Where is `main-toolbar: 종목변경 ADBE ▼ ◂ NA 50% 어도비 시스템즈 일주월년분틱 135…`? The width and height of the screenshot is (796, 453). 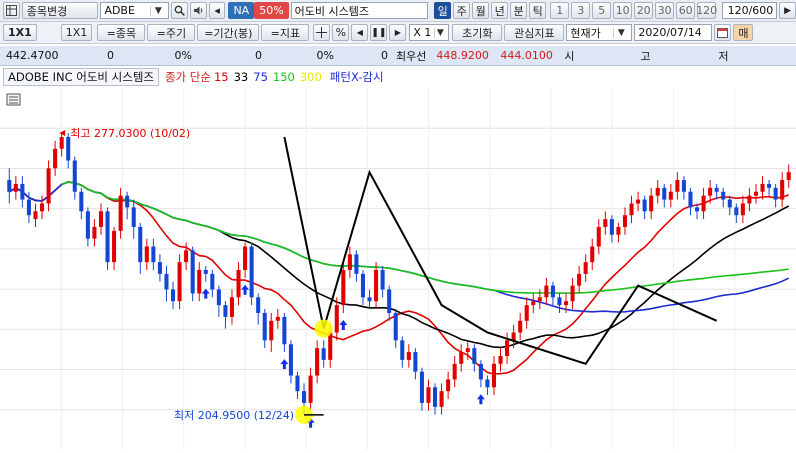 main-toolbar: 종목변경 ADBE ▼ ◂ NA 50% 어도비 시스템즈 일주월년분틱 135… is located at coordinates (398, 11).